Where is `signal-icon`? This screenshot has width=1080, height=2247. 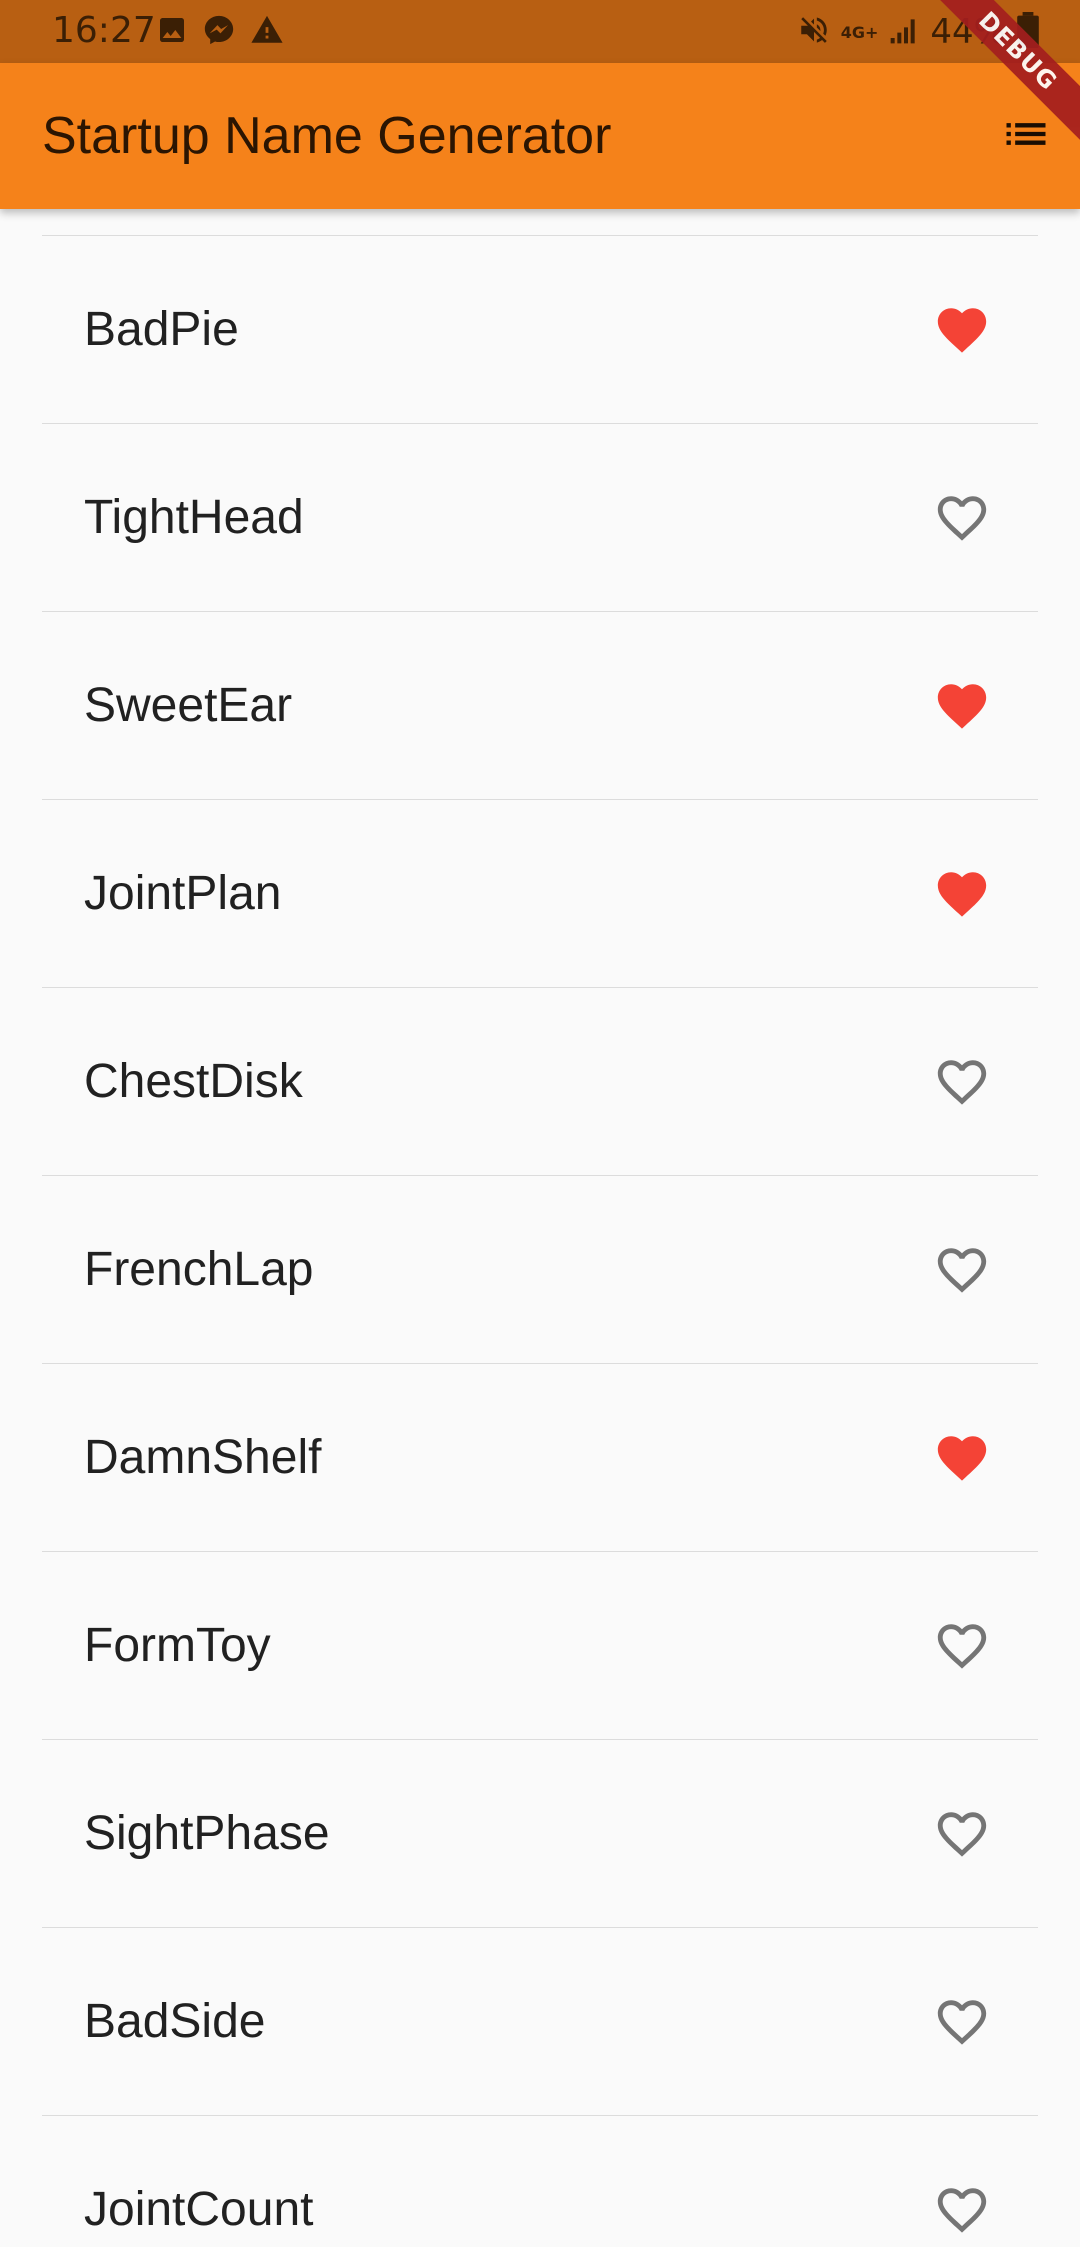
signal-icon is located at coordinates (904, 32).